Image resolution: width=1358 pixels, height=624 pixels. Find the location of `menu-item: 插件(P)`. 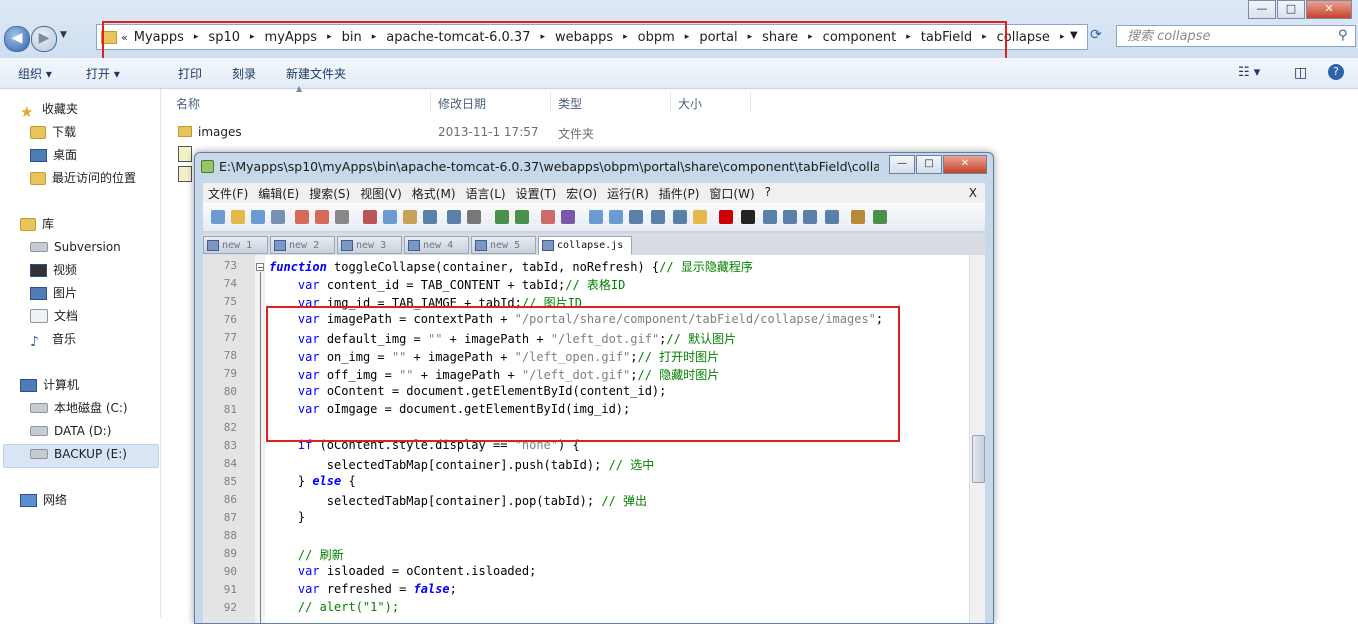

menu-item: 插件(P) is located at coordinates (679, 193).